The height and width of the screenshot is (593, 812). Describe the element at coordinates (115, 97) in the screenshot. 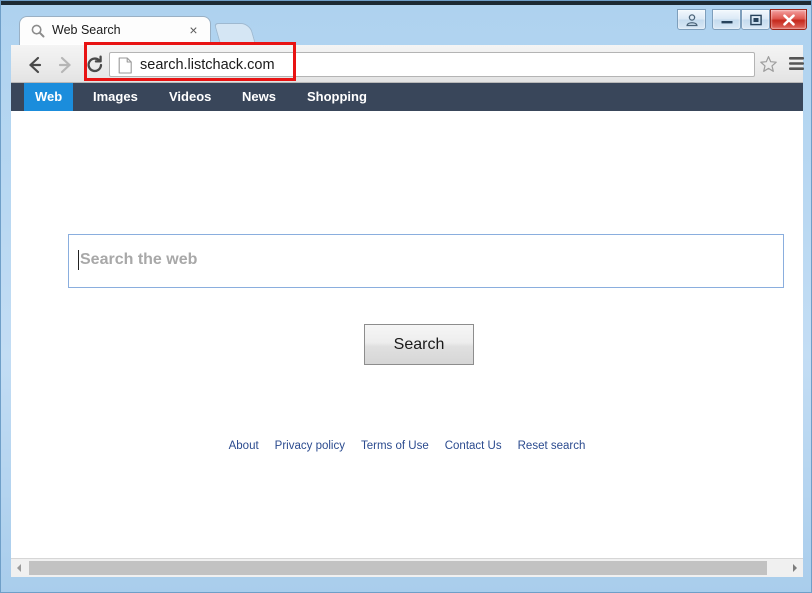

I see `nav-item-images: Images` at that location.